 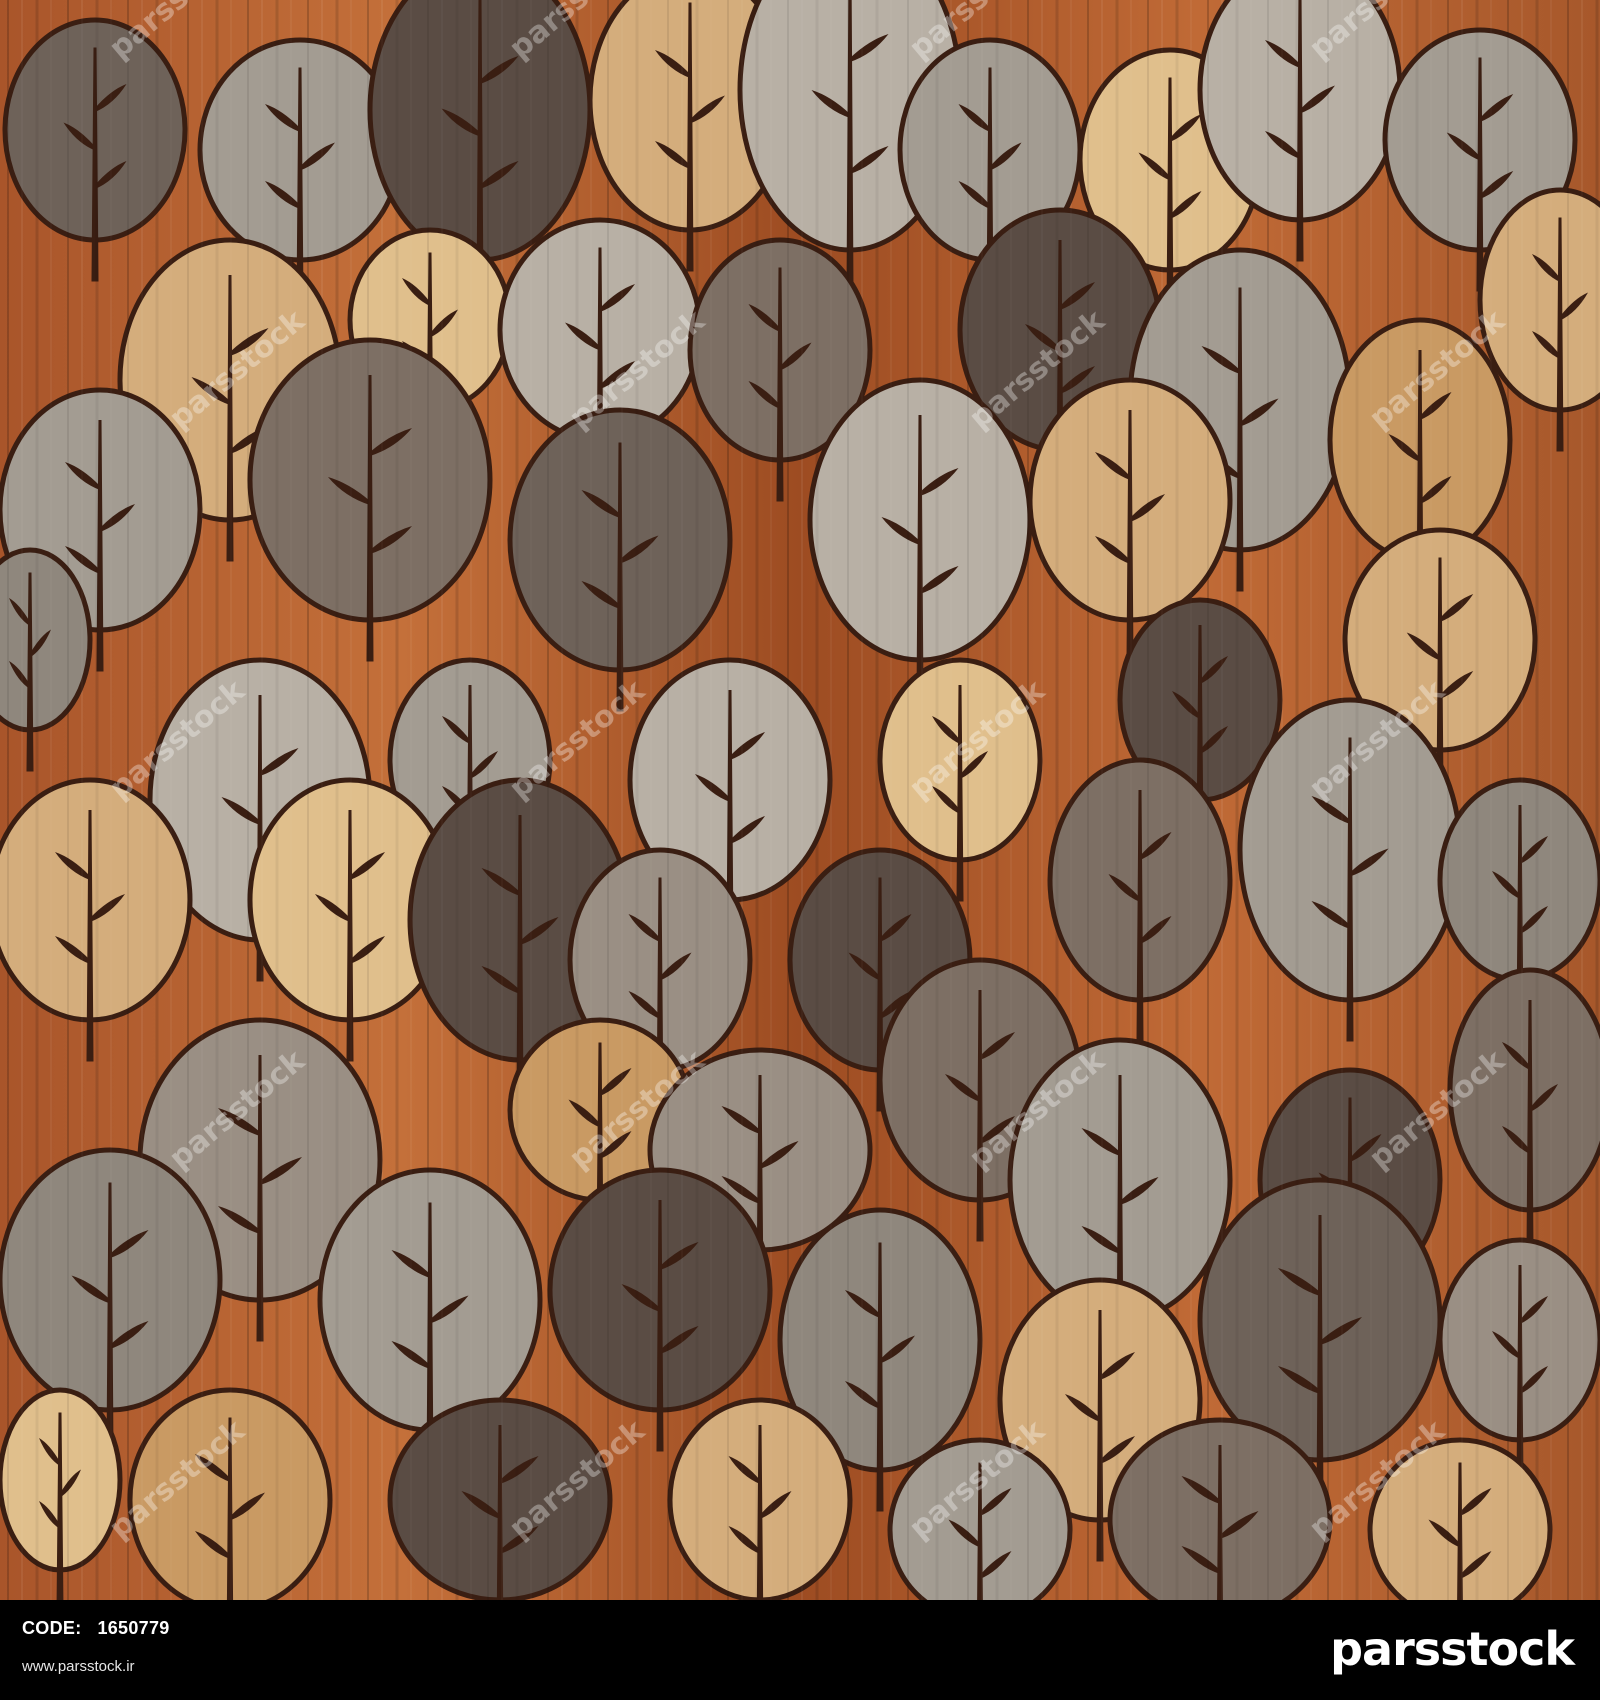 I want to click on image-code: CODE: 1650779, so click(x=96, y=1628).